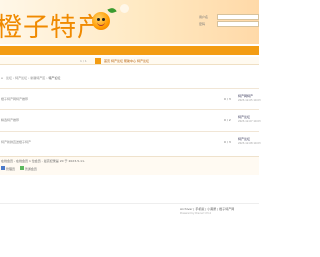  I want to click on footer-powered: Powered by Discuz! X3.4, so click(195, 213).